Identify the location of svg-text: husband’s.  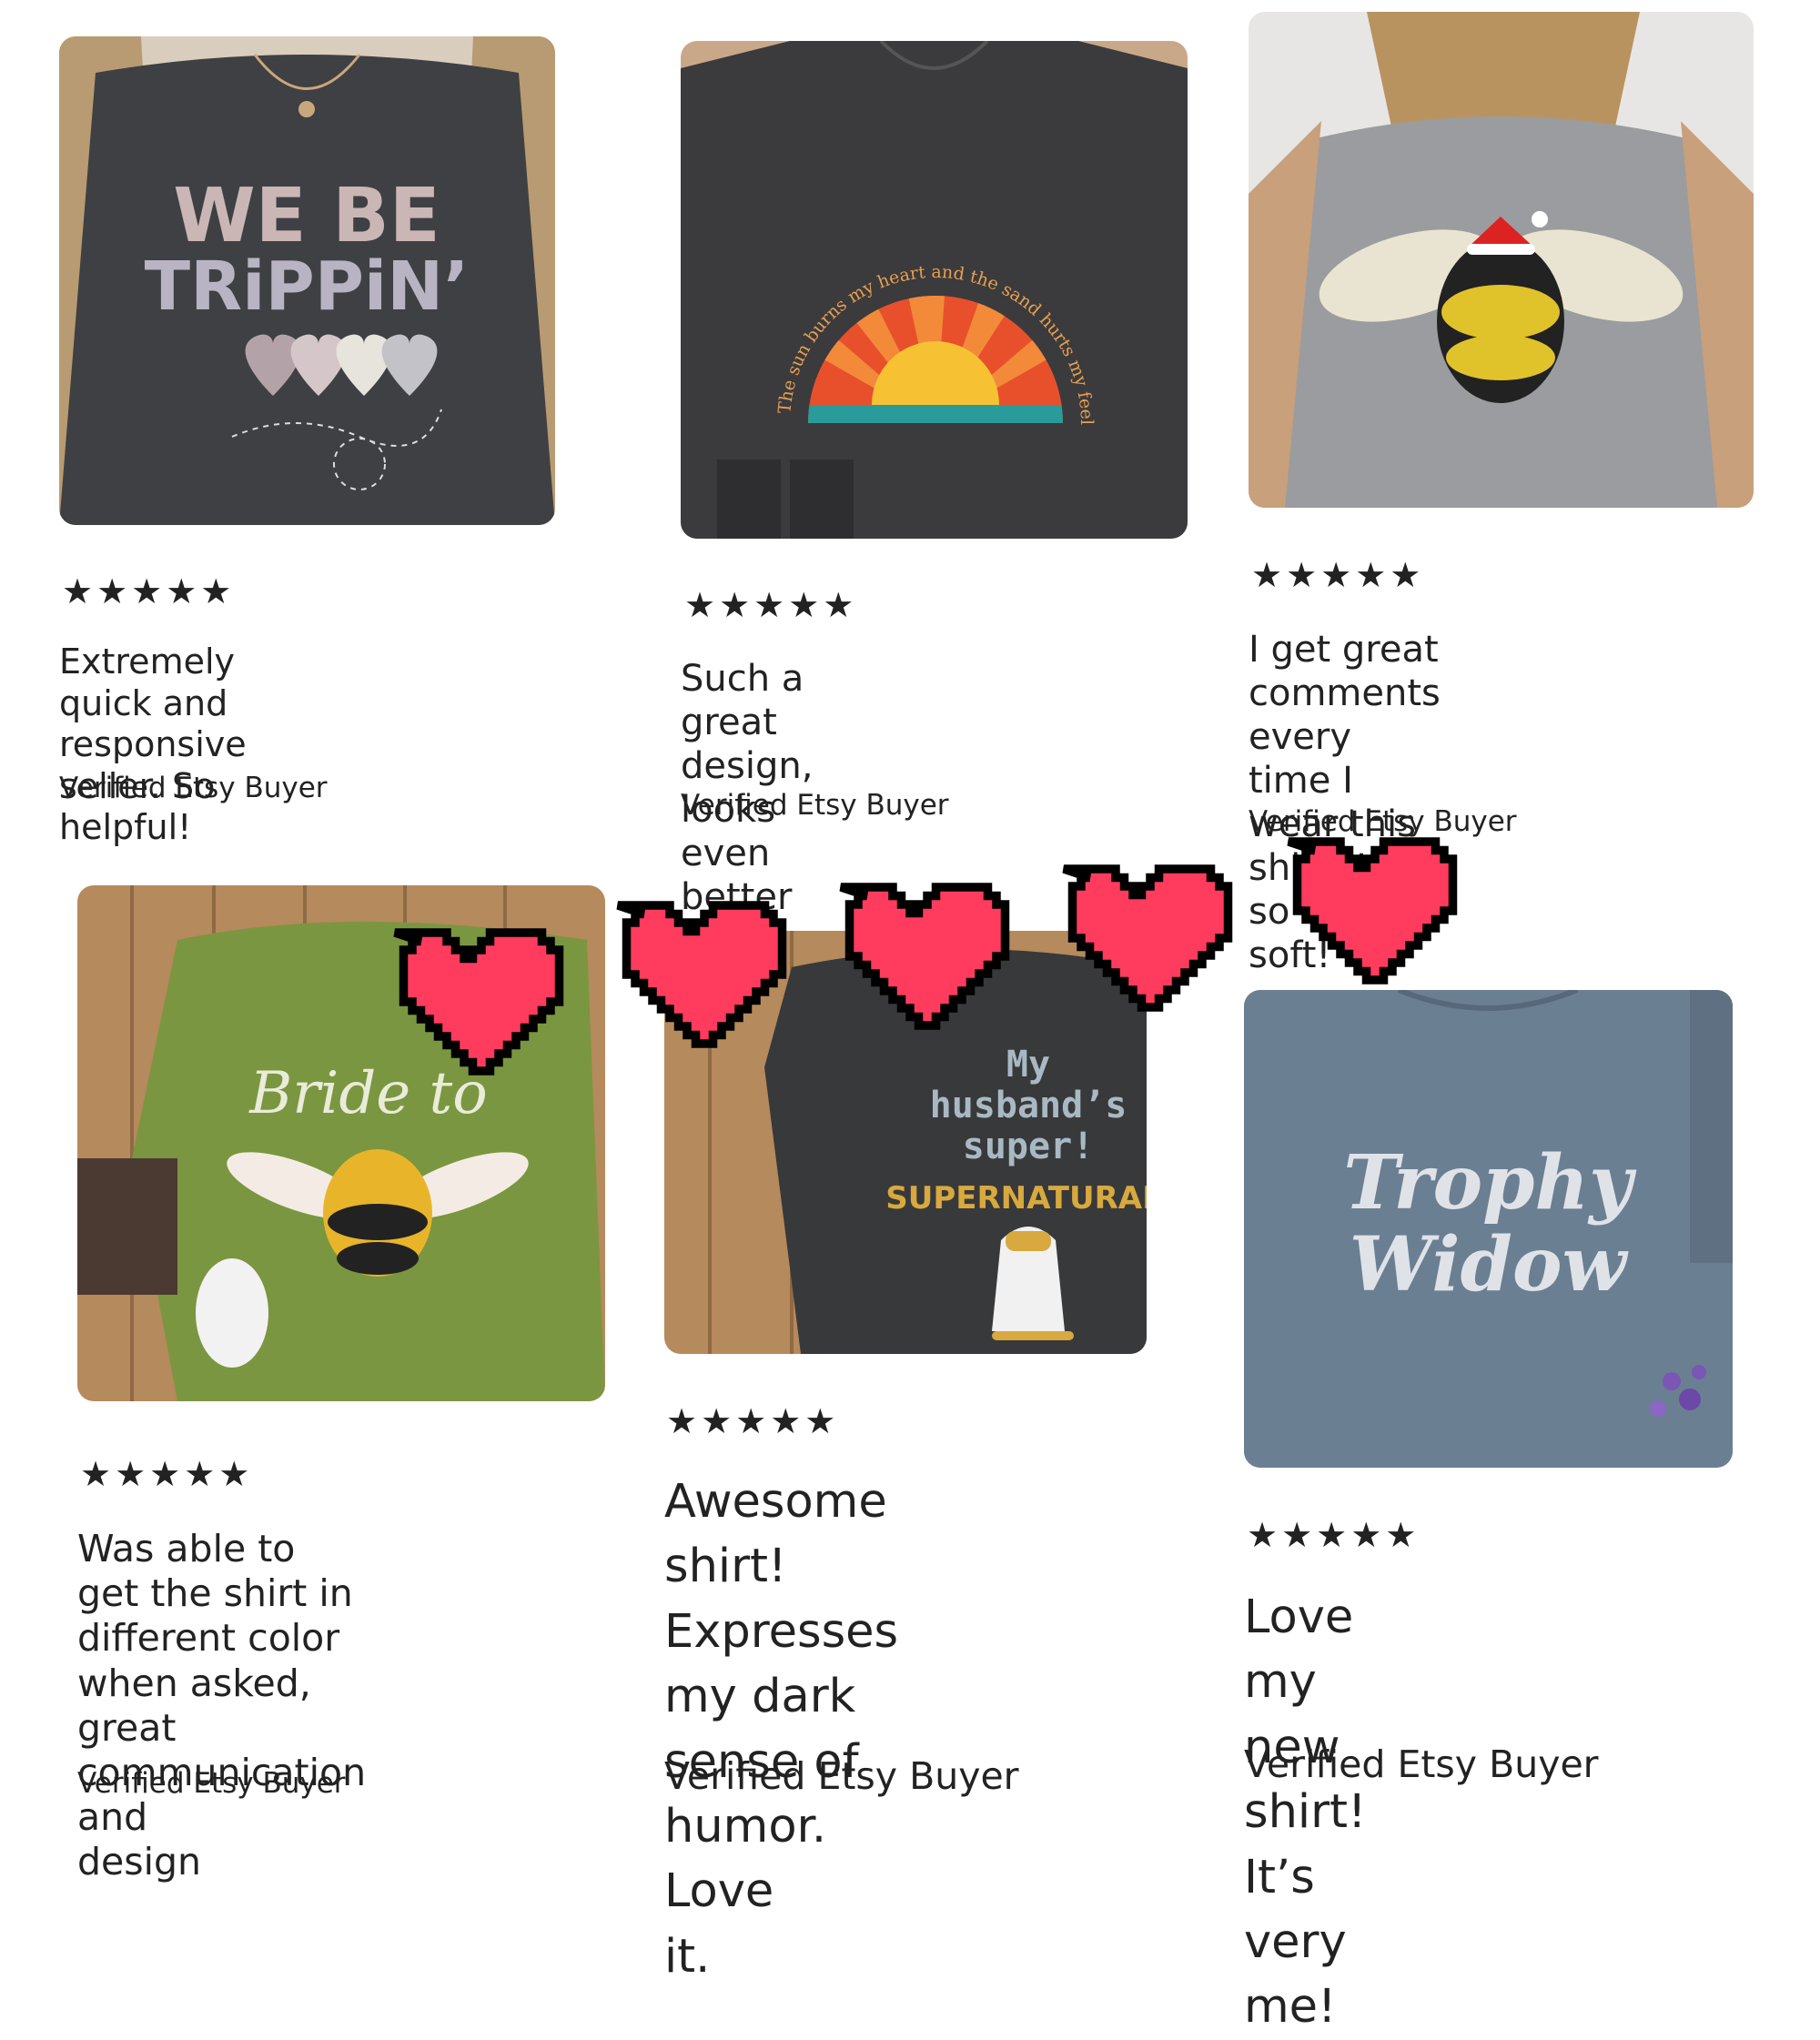
(1028, 1106).